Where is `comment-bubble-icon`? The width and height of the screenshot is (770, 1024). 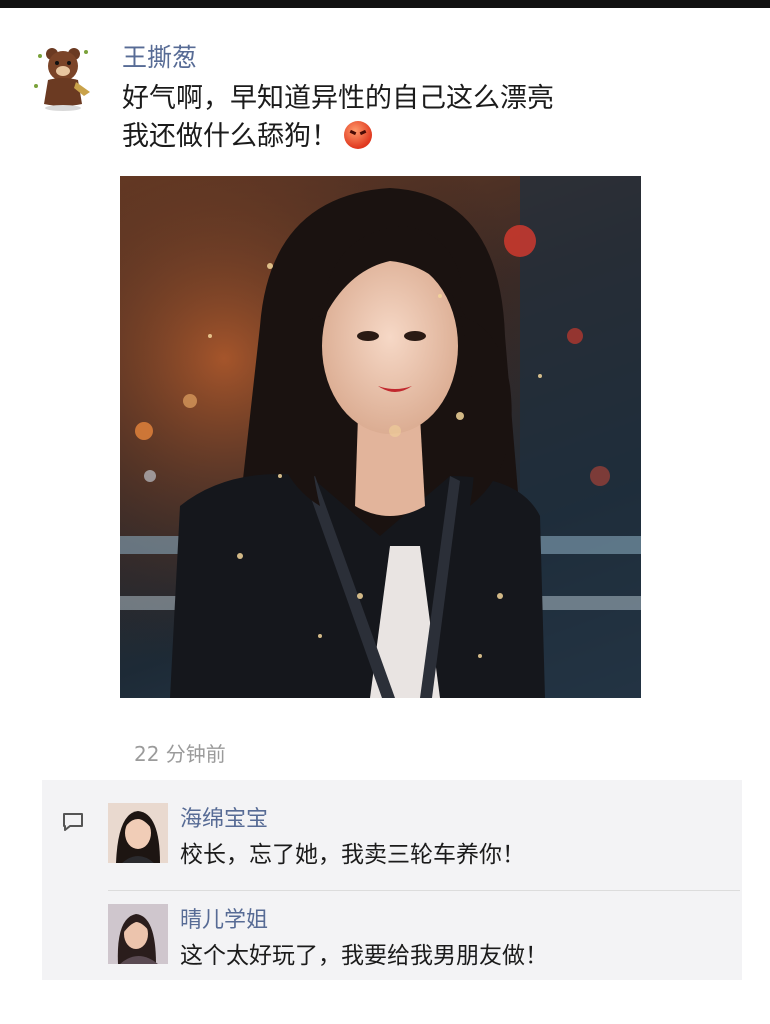 comment-bubble-icon is located at coordinates (73, 822).